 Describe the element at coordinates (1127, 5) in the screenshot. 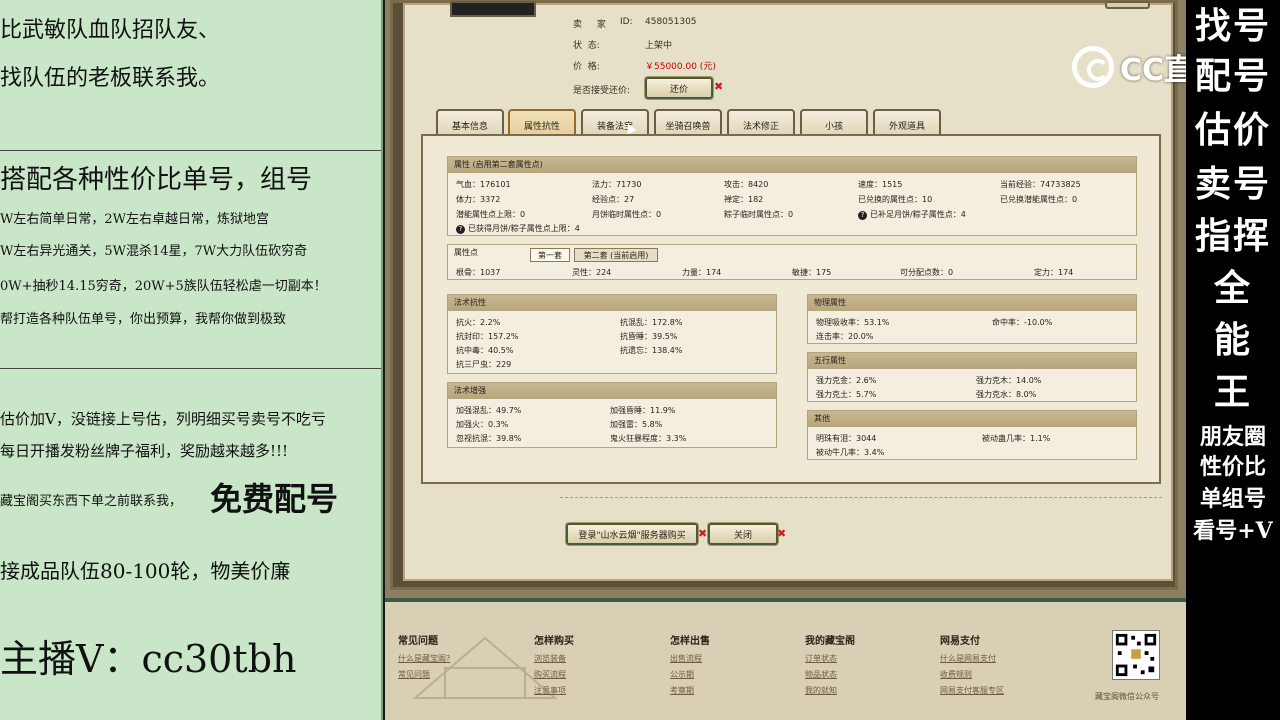

I see `top-right-button` at that location.